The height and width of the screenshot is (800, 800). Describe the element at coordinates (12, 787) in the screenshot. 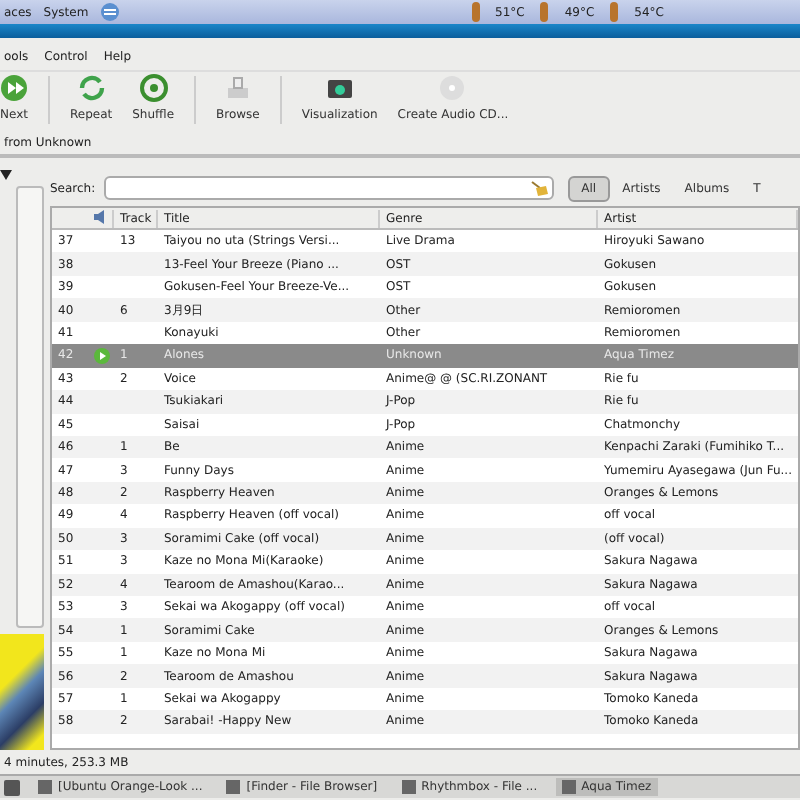

I see `app-icon` at that location.